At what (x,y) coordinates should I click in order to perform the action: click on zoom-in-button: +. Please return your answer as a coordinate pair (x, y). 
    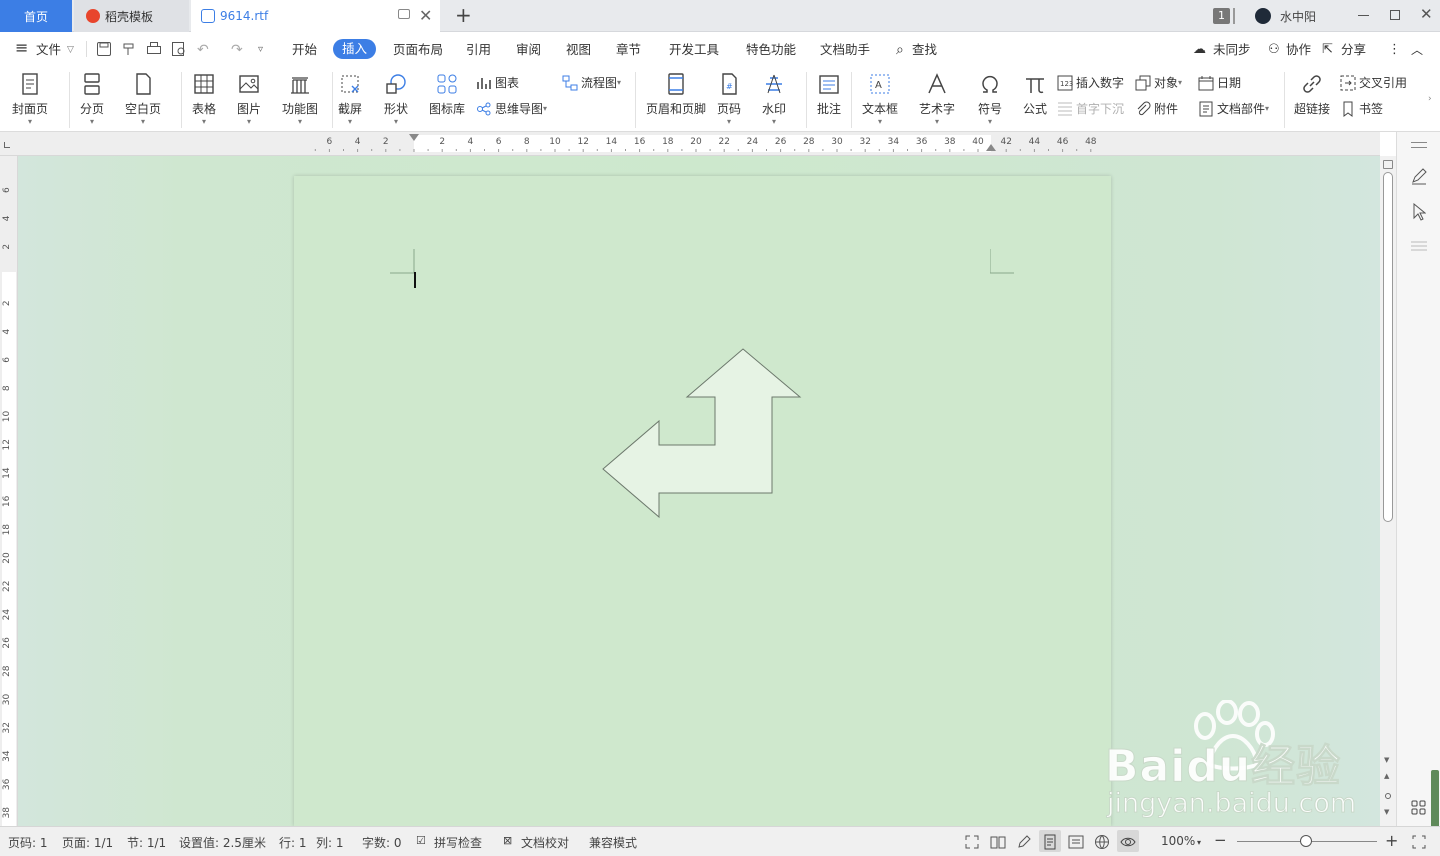
    Looking at the image, I should click on (1391, 840).